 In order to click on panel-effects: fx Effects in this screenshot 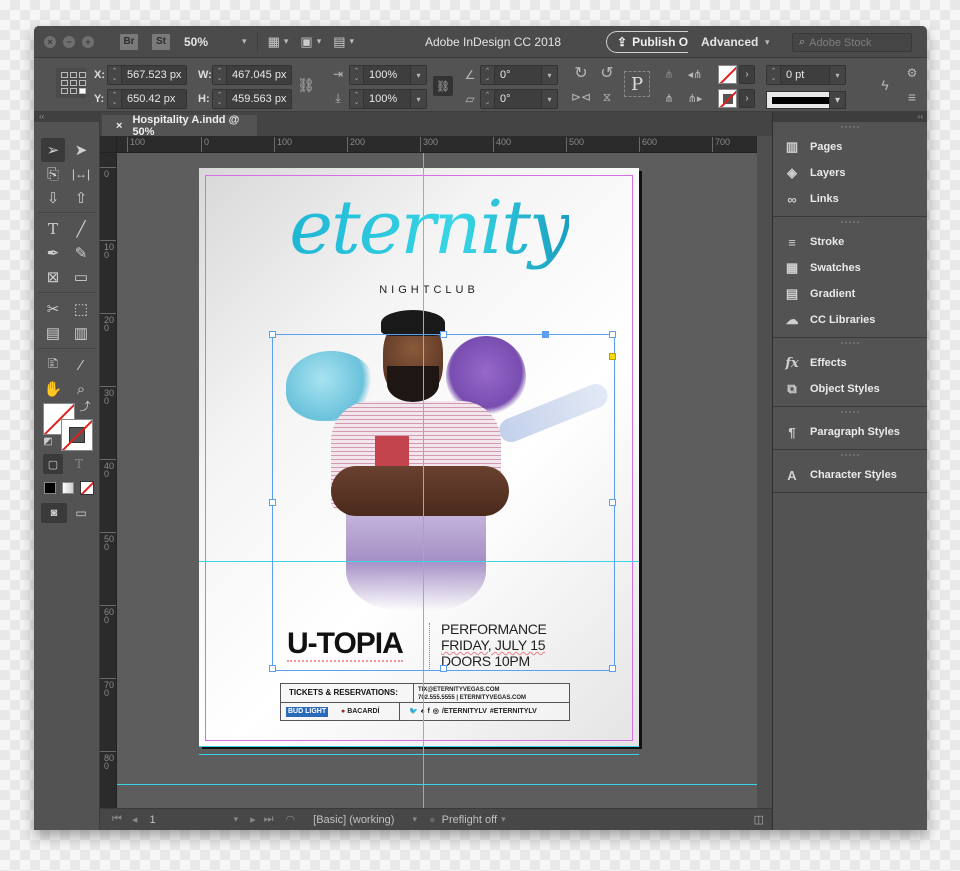, I will do `click(850, 363)`.